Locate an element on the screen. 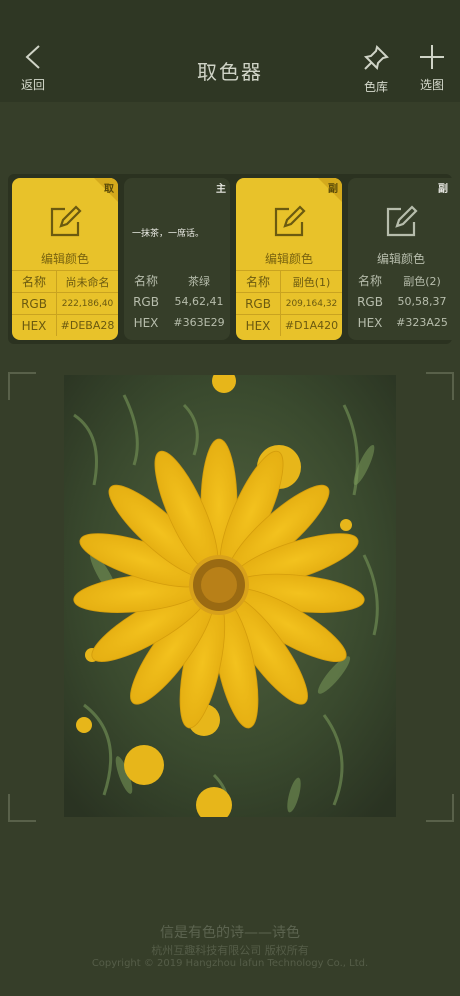 The height and width of the screenshot is (996, 460). rgb-value: 209,164,32 is located at coordinates (311, 303).